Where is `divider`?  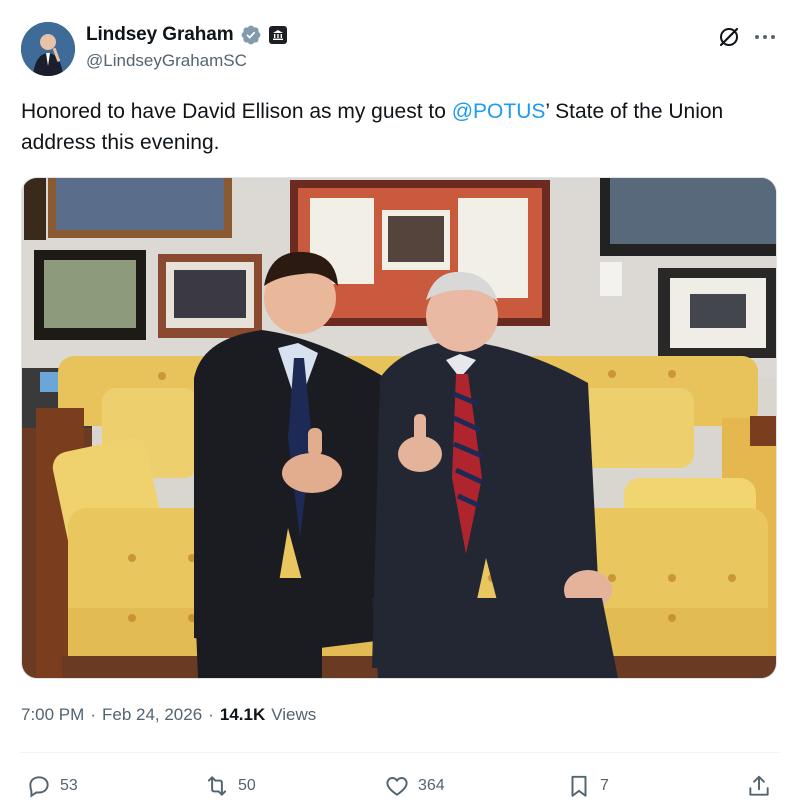
divider is located at coordinates (400, 752).